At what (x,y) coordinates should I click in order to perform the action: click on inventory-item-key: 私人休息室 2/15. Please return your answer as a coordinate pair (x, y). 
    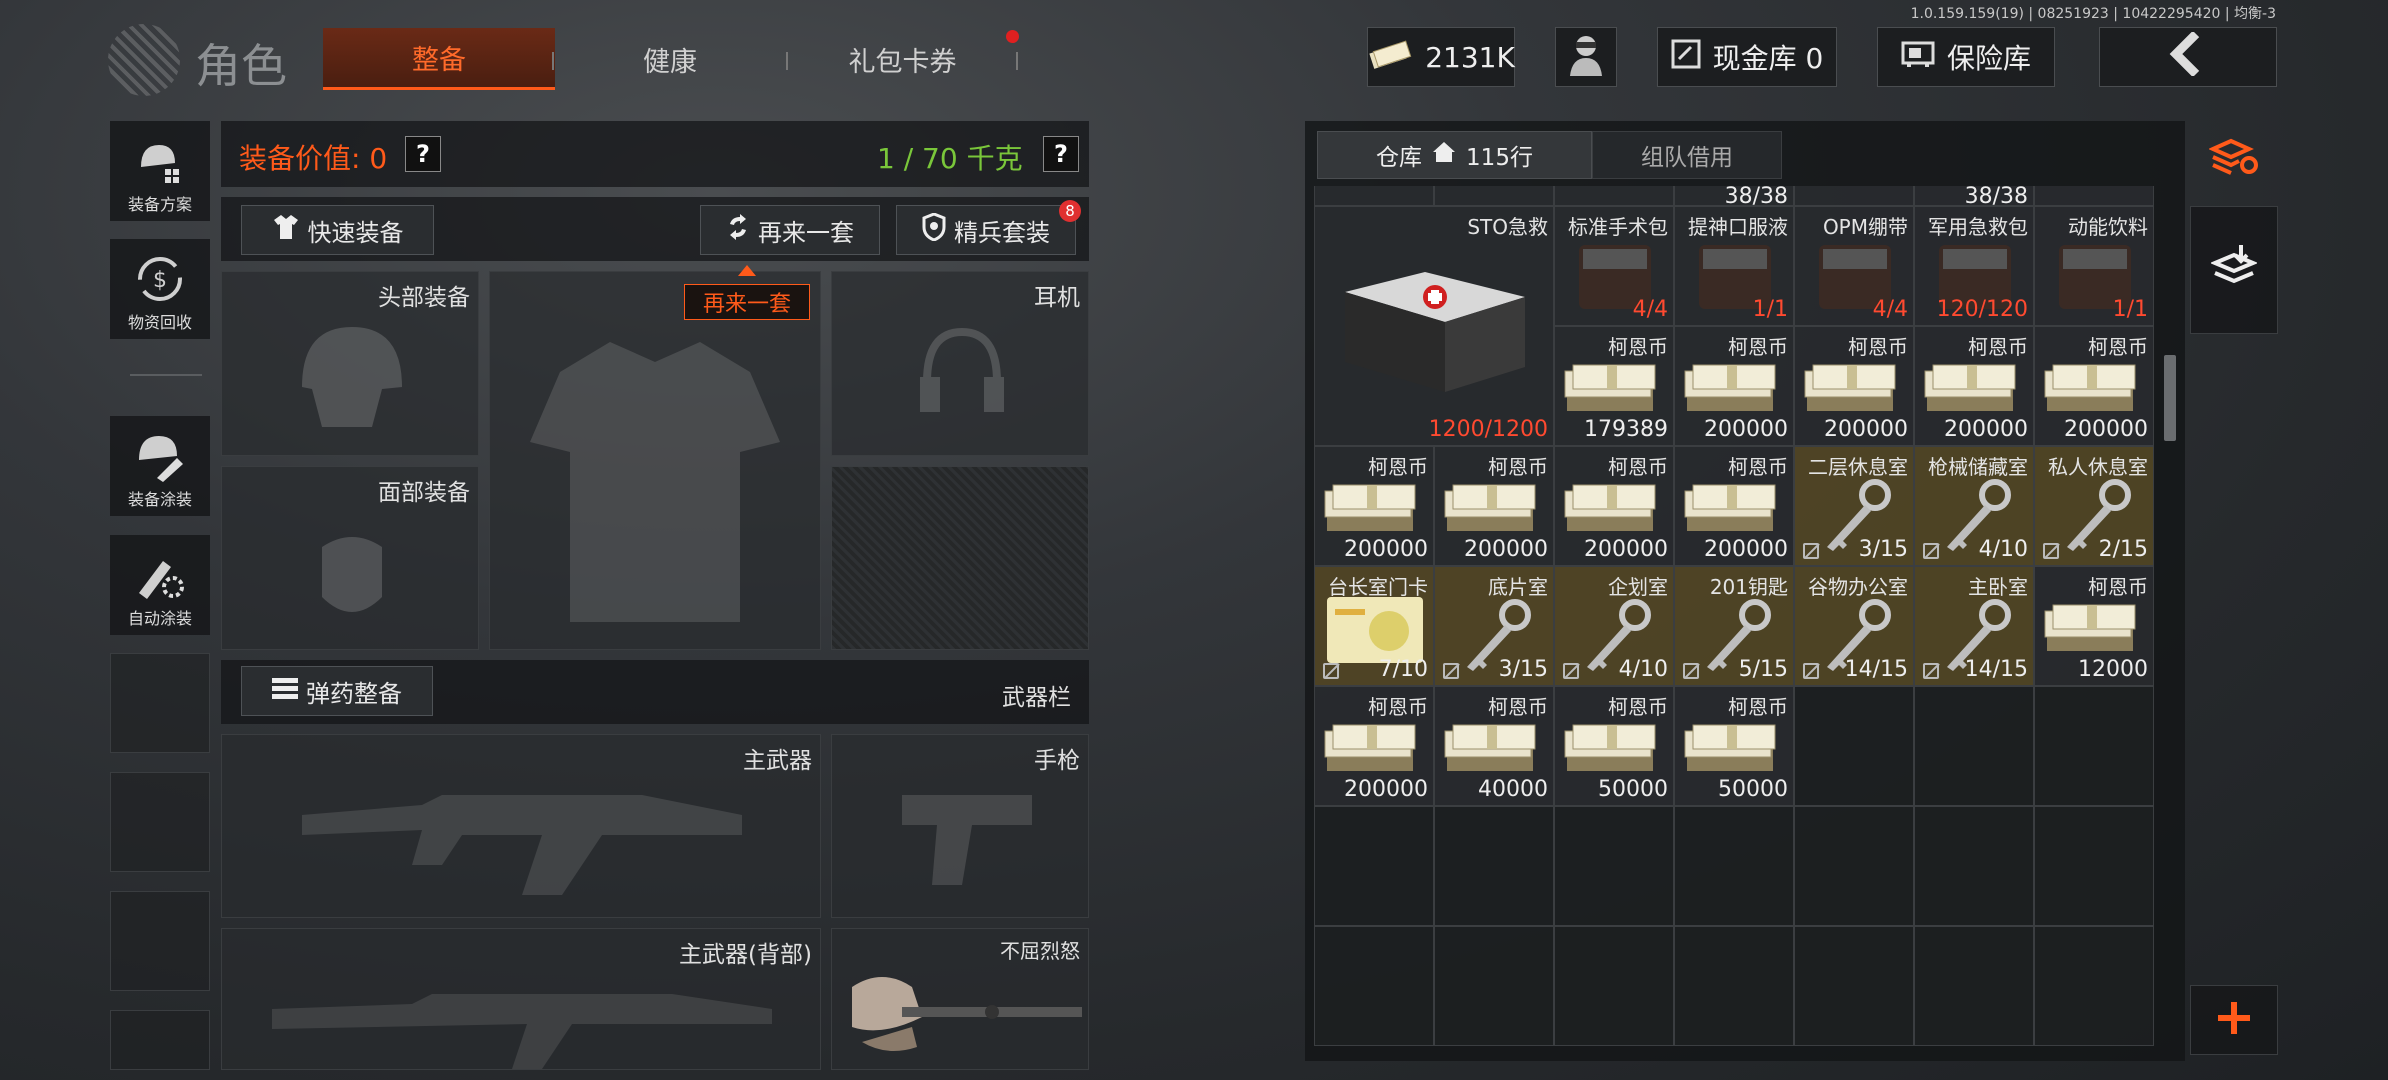
    Looking at the image, I should click on (2094, 506).